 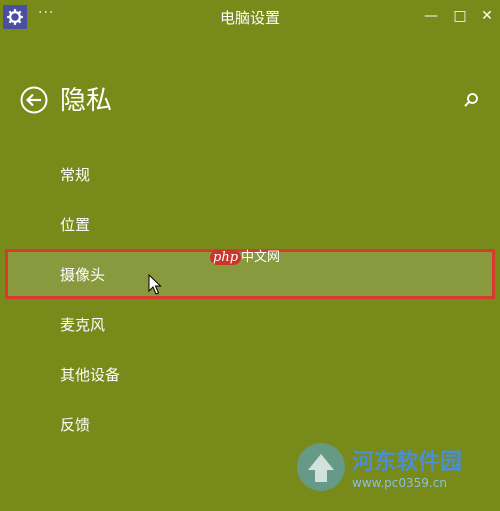 What do you see at coordinates (34, 100) in the screenshot?
I see `back-arrow-circle-icon` at bounding box center [34, 100].